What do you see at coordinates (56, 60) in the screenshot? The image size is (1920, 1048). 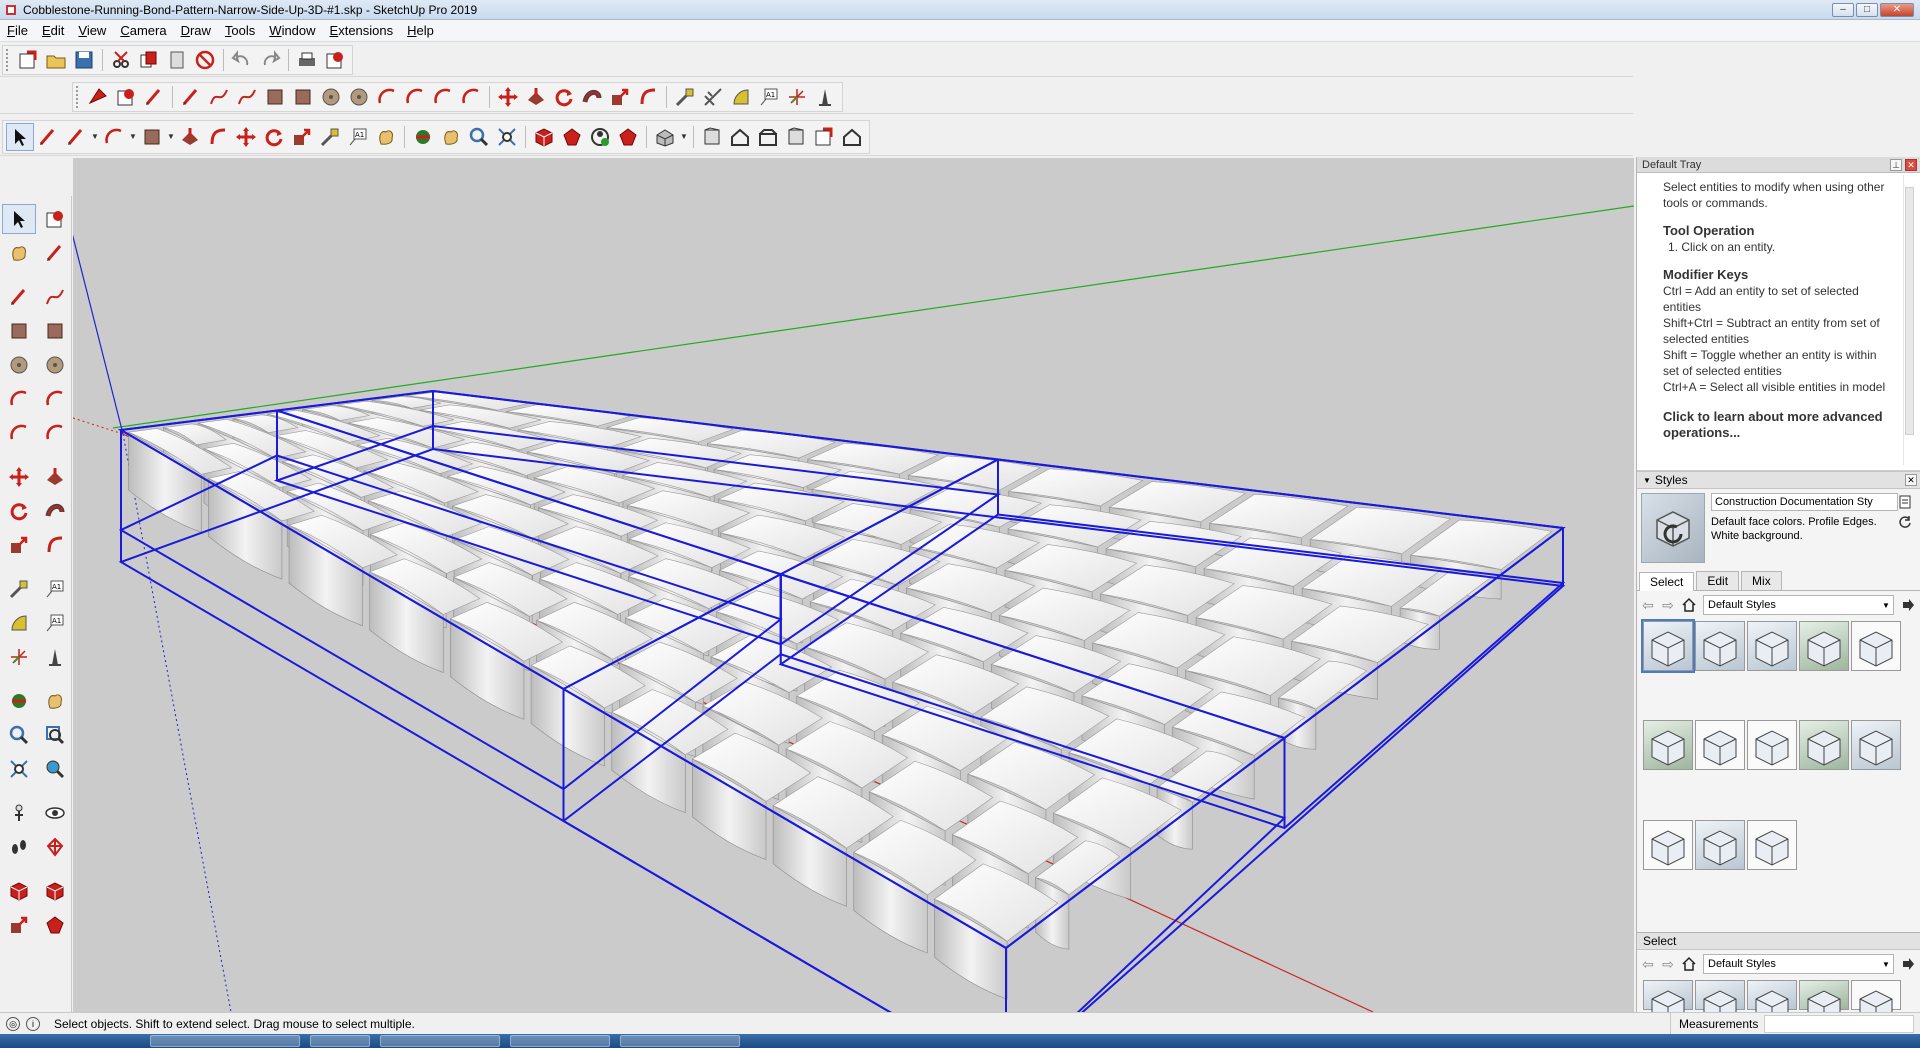 I see `open-folder-tool-button` at bounding box center [56, 60].